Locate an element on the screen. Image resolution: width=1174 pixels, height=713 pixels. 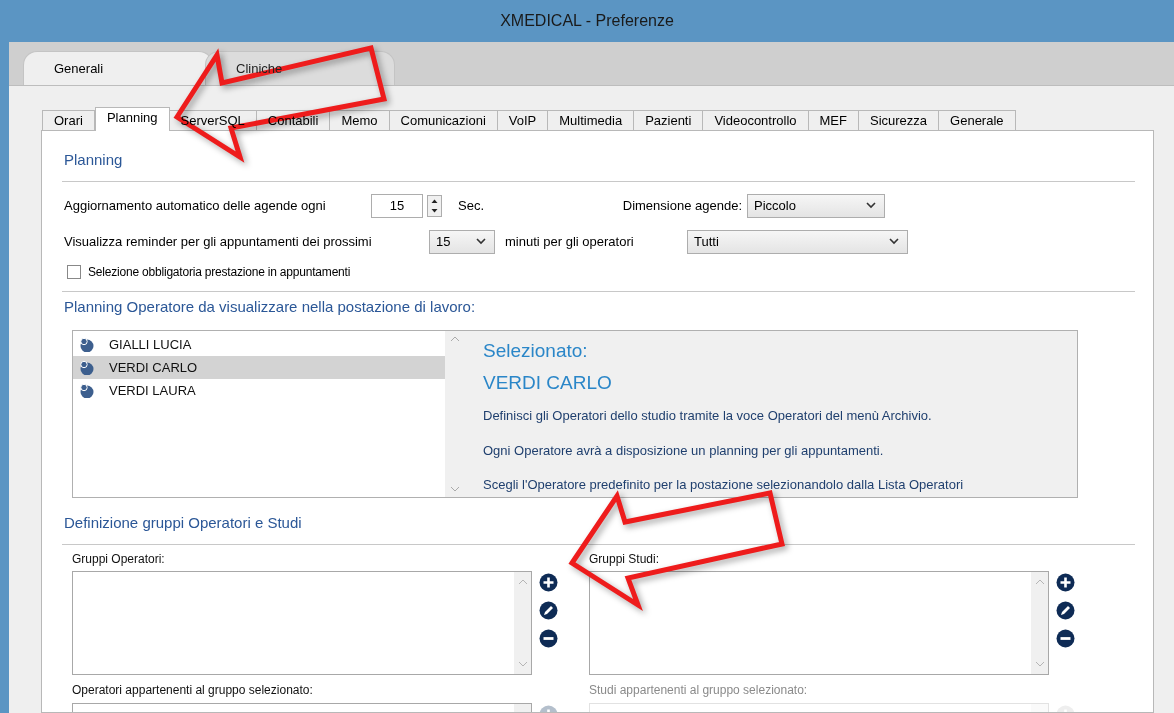
operator-list-item: VERDI LAURA is located at coordinates (259, 390).